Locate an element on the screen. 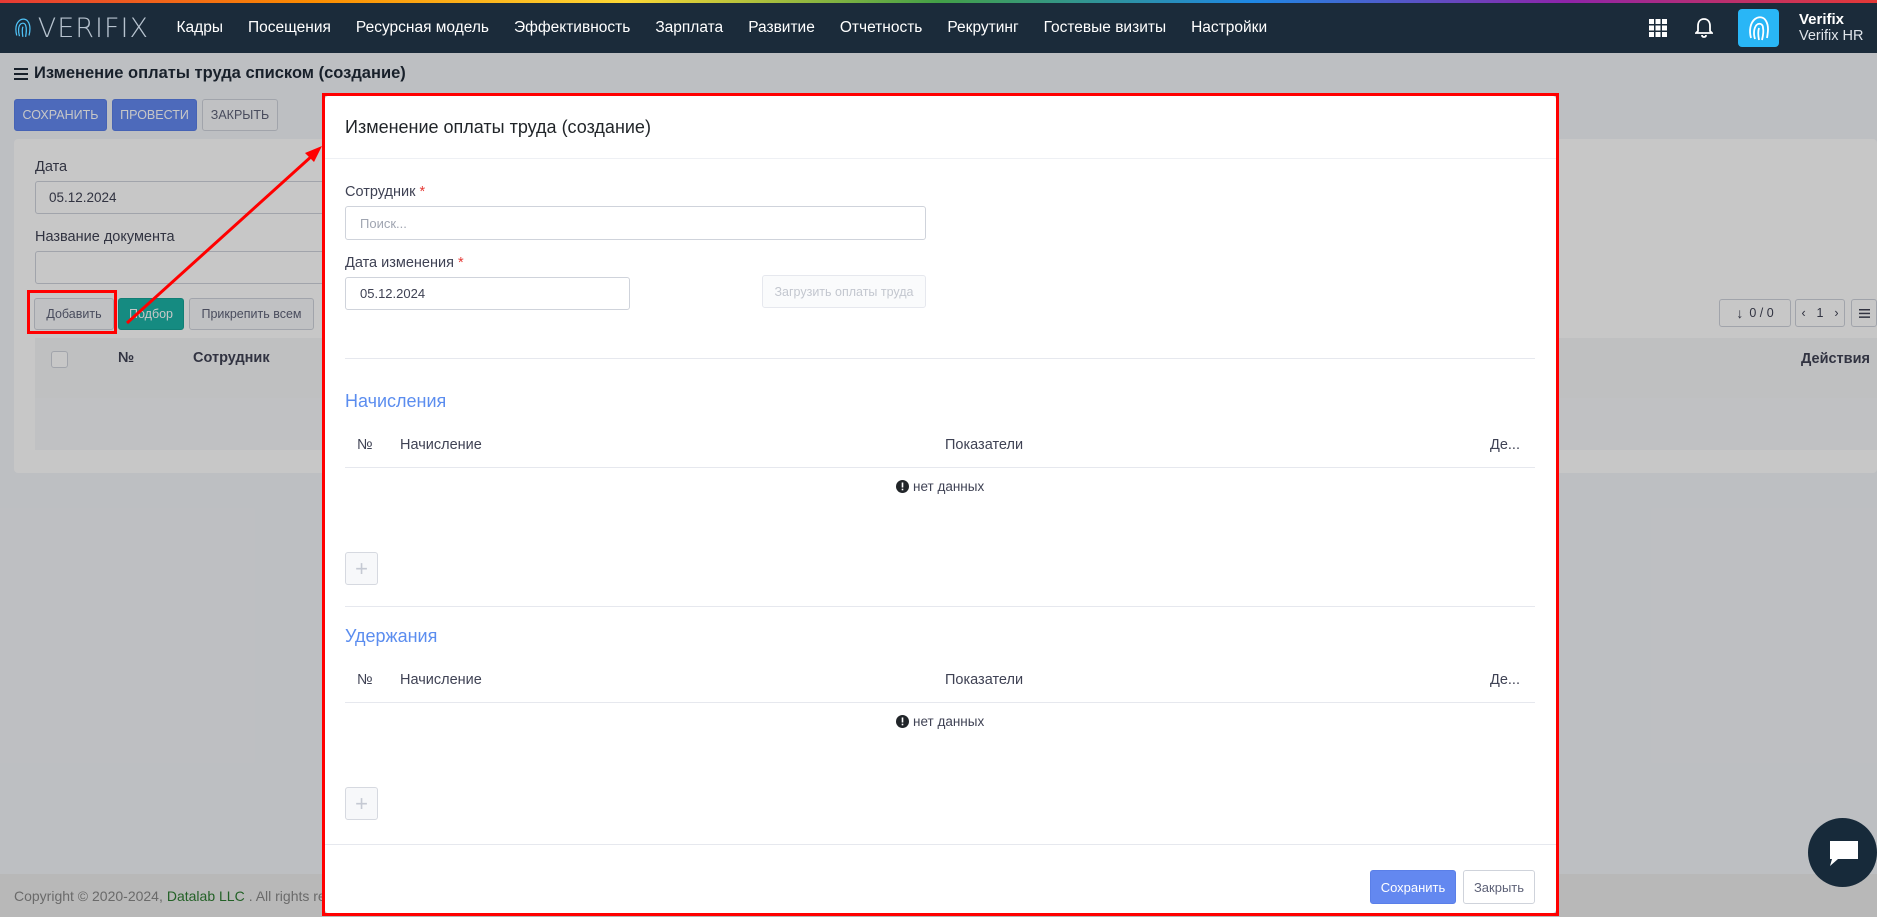 The width and height of the screenshot is (1877, 917). change-date-label: Дата изменения * is located at coordinates (404, 263).